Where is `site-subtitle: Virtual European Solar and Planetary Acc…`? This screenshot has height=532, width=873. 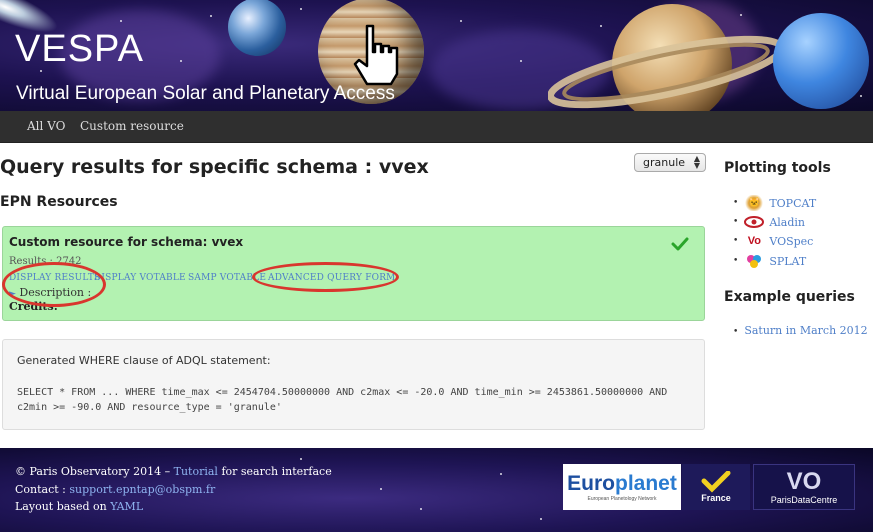
site-subtitle: Virtual European Solar and Planetary Acc… is located at coordinates (205, 93).